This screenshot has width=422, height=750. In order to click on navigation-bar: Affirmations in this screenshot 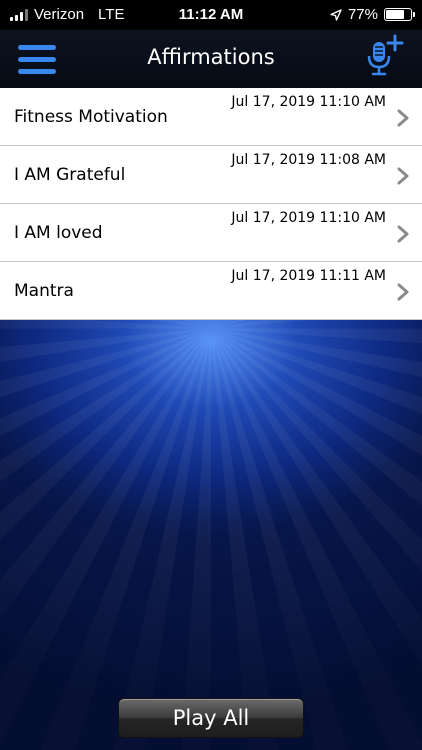, I will do `click(211, 59)`.